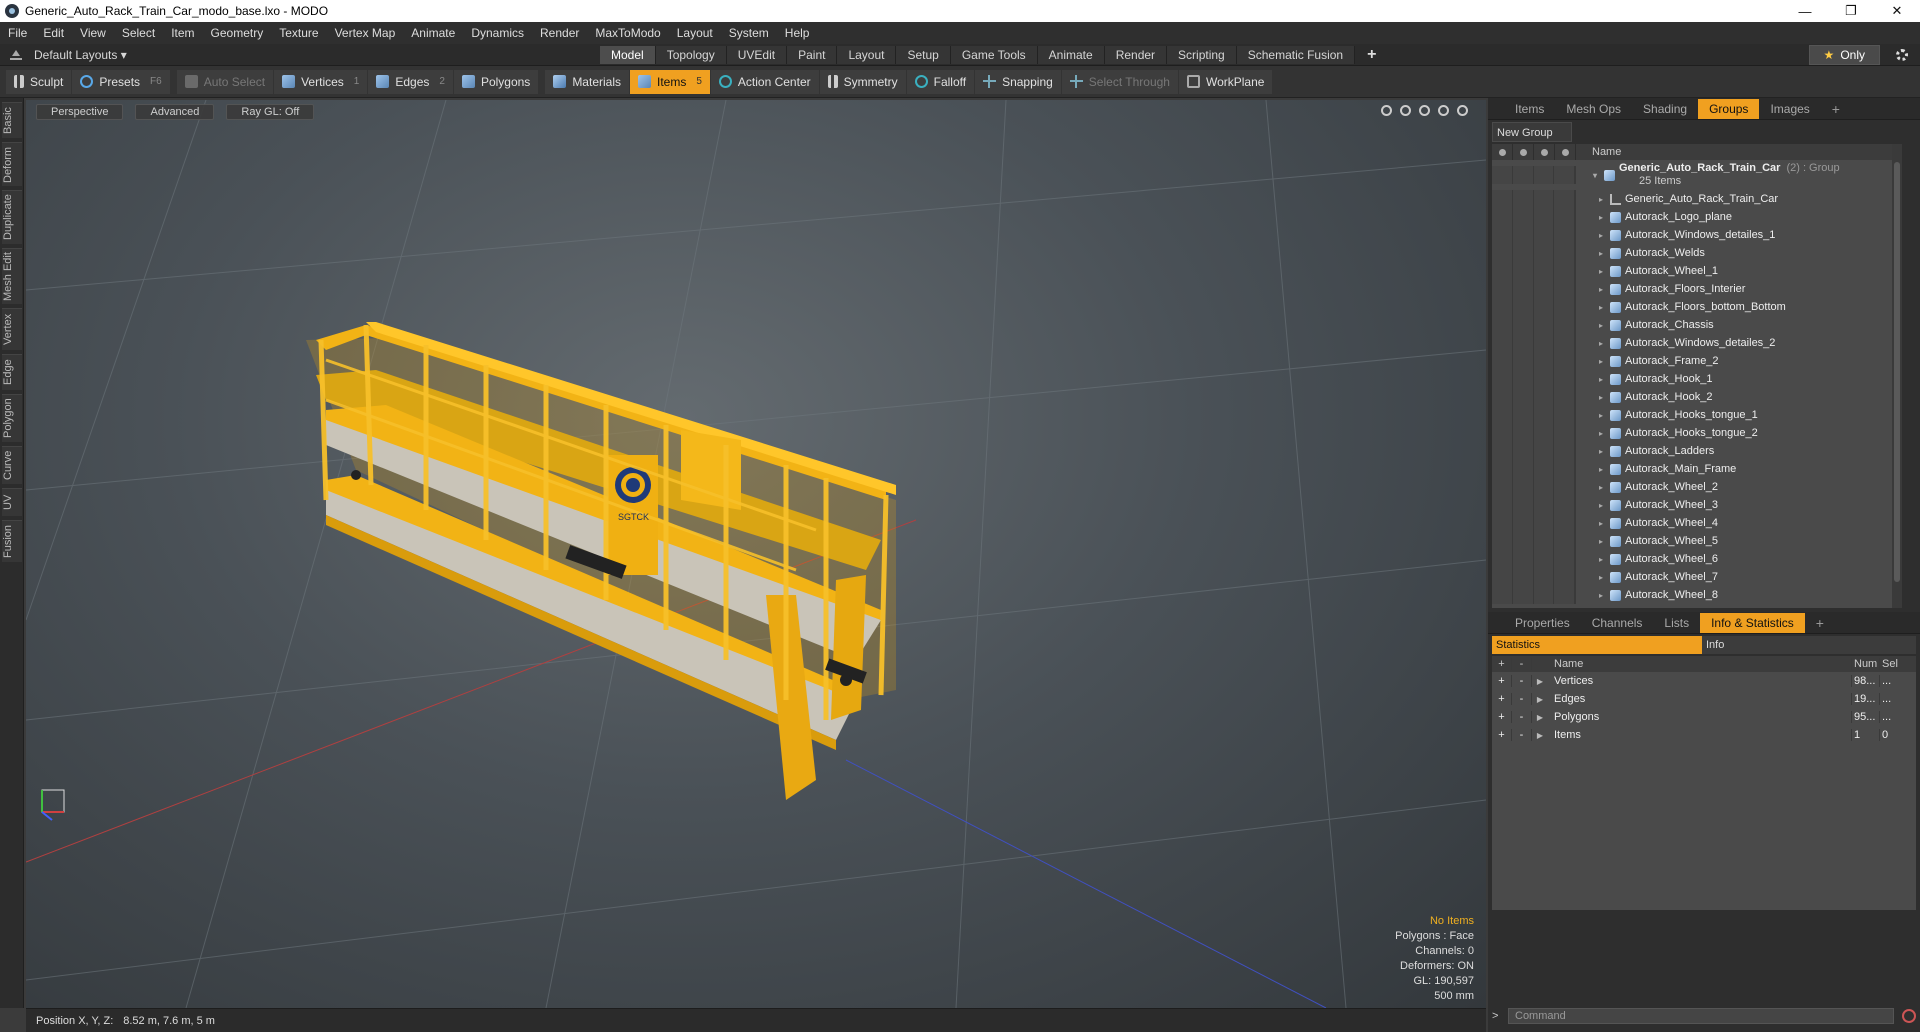  Describe the element at coordinates (1697, 325) in the screenshot. I see `group-item-row: ▸ Autorack_Chassis` at that location.